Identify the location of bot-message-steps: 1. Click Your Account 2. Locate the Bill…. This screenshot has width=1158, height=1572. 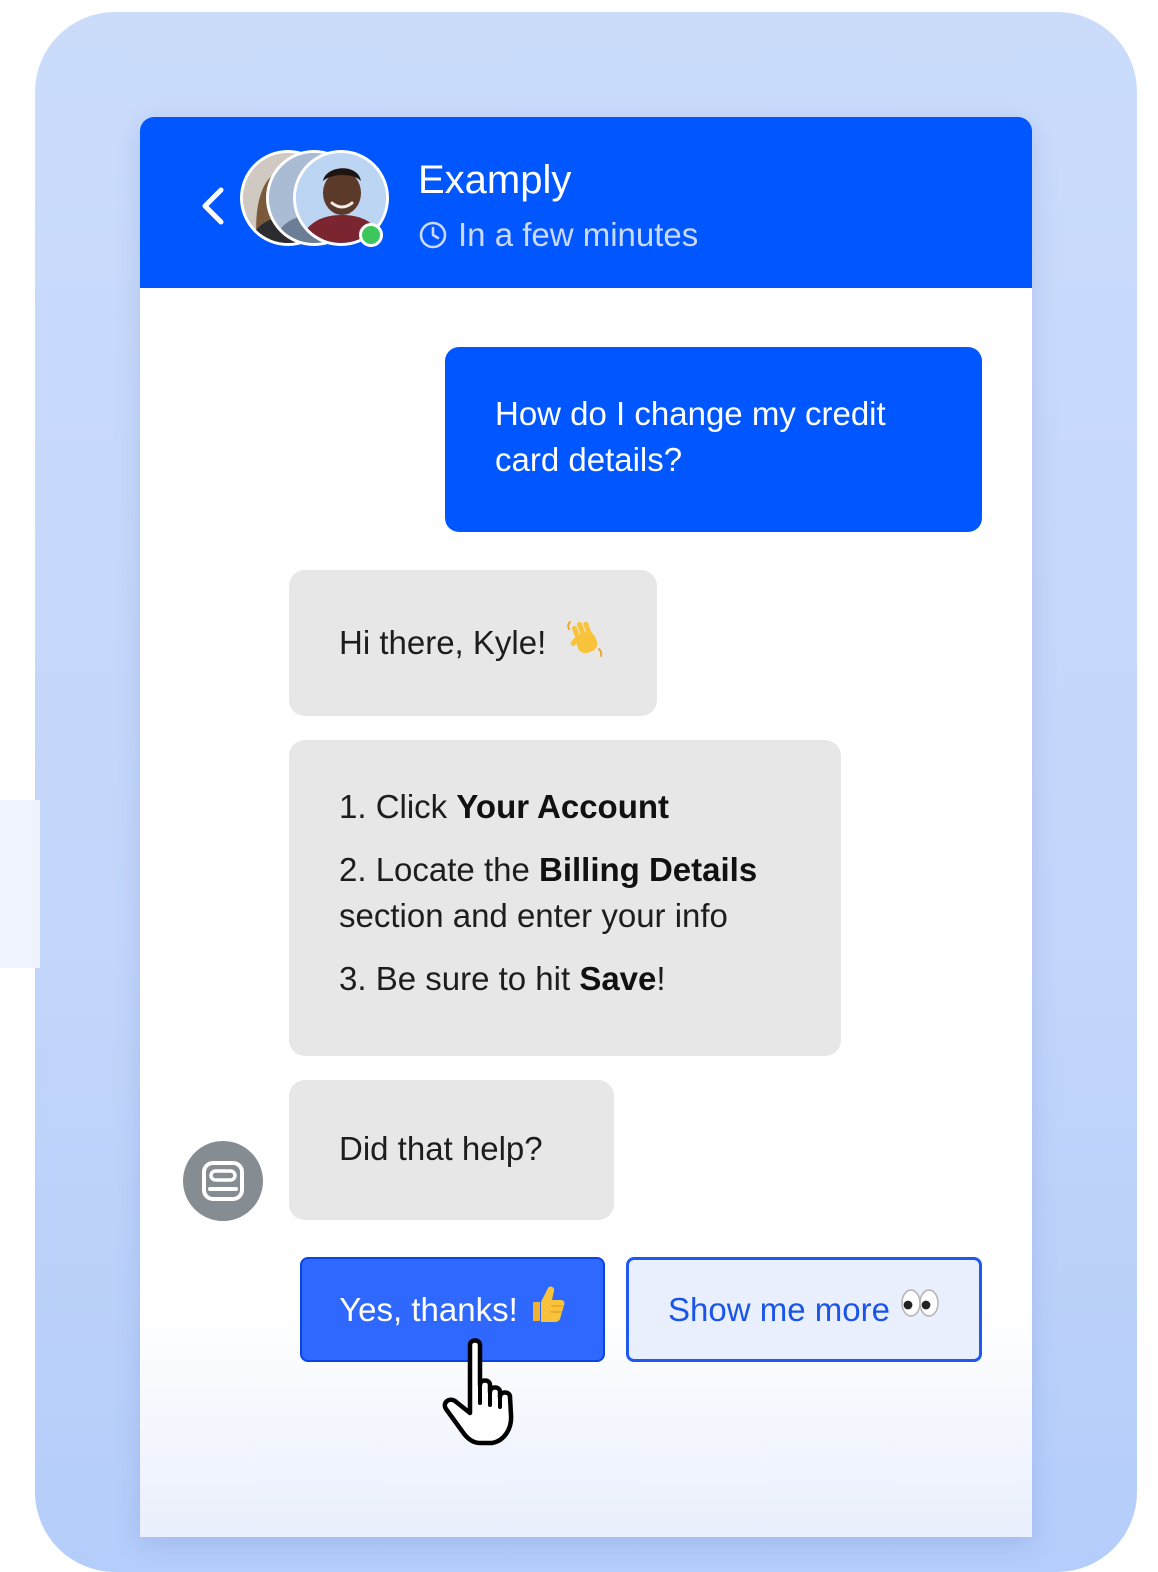
(565, 898).